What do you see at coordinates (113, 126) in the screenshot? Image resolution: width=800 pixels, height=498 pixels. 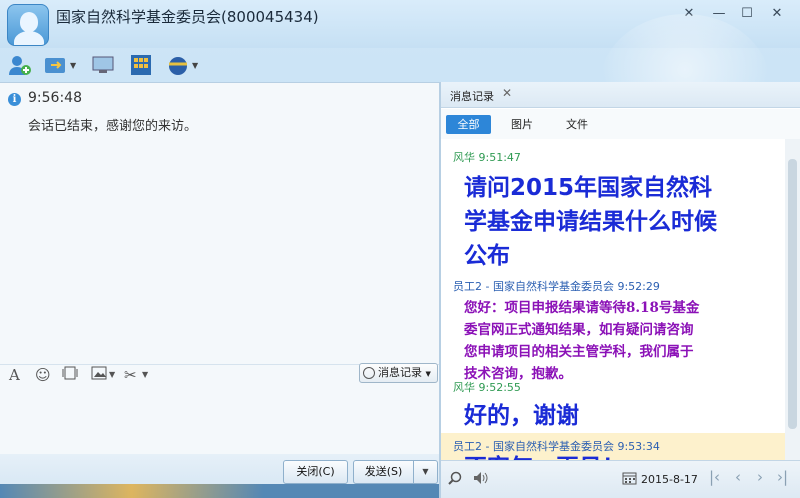 I see `system-message: 会话已结束，感谢您的来访。` at bounding box center [113, 126].